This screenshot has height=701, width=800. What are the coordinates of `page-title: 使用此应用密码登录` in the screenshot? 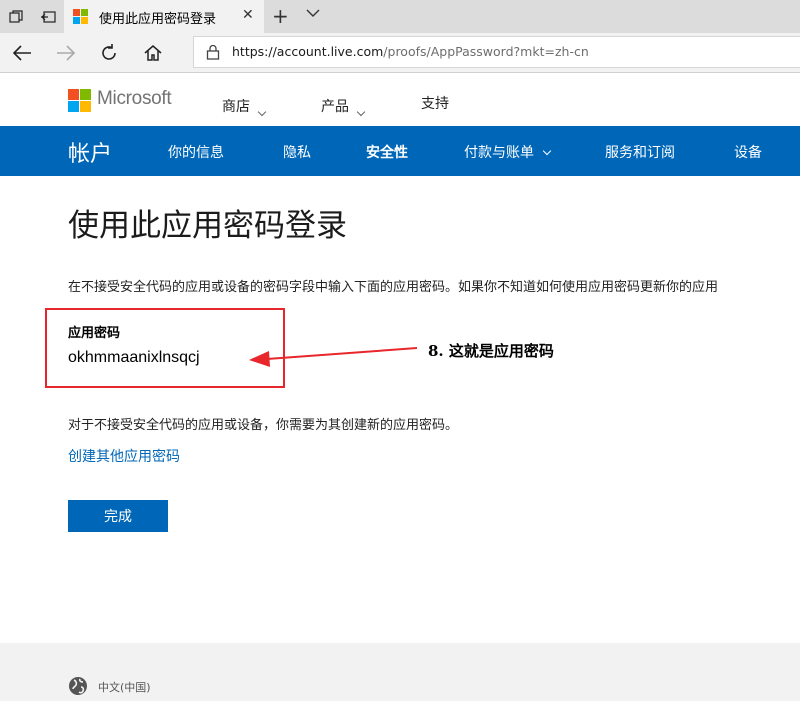 It's located at (207, 226).